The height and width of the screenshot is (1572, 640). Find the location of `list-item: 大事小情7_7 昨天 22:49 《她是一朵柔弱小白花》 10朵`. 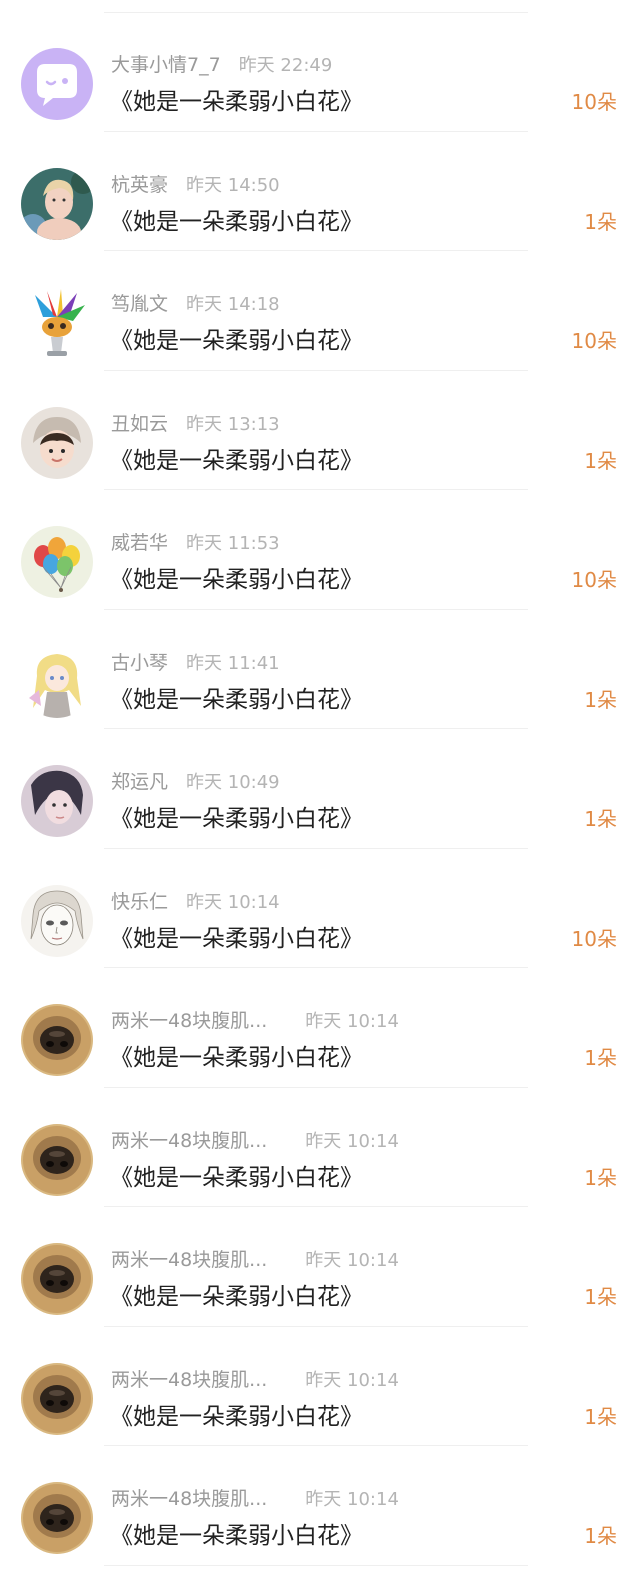

list-item: 大事小情7_7 昨天 22:49 《她是一朵柔弱小白花》 10朵 is located at coordinates (320, 72).